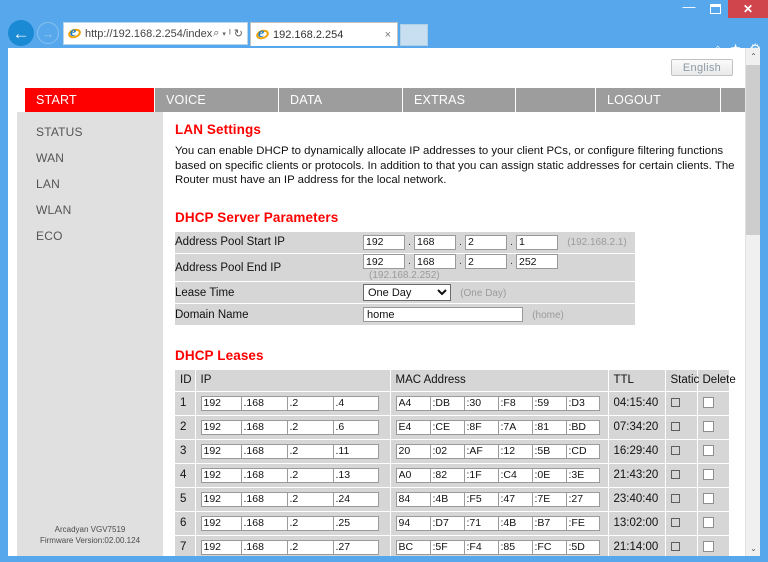 This screenshot has height=562, width=768. Describe the element at coordinates (658, 100) in the screenshot. I see `nav-tab-logout: LOGOUT` at that location.